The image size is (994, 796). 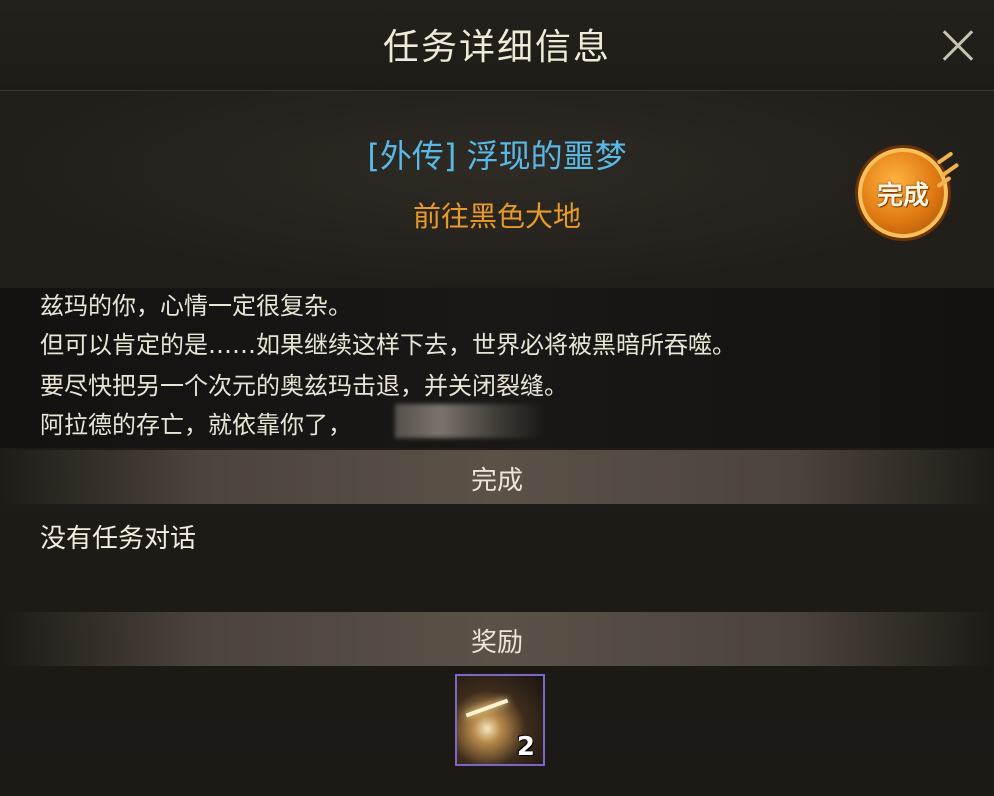 I want to click on quest-name: [外传] 浮现的噩梦, so click(x=497, y=156).